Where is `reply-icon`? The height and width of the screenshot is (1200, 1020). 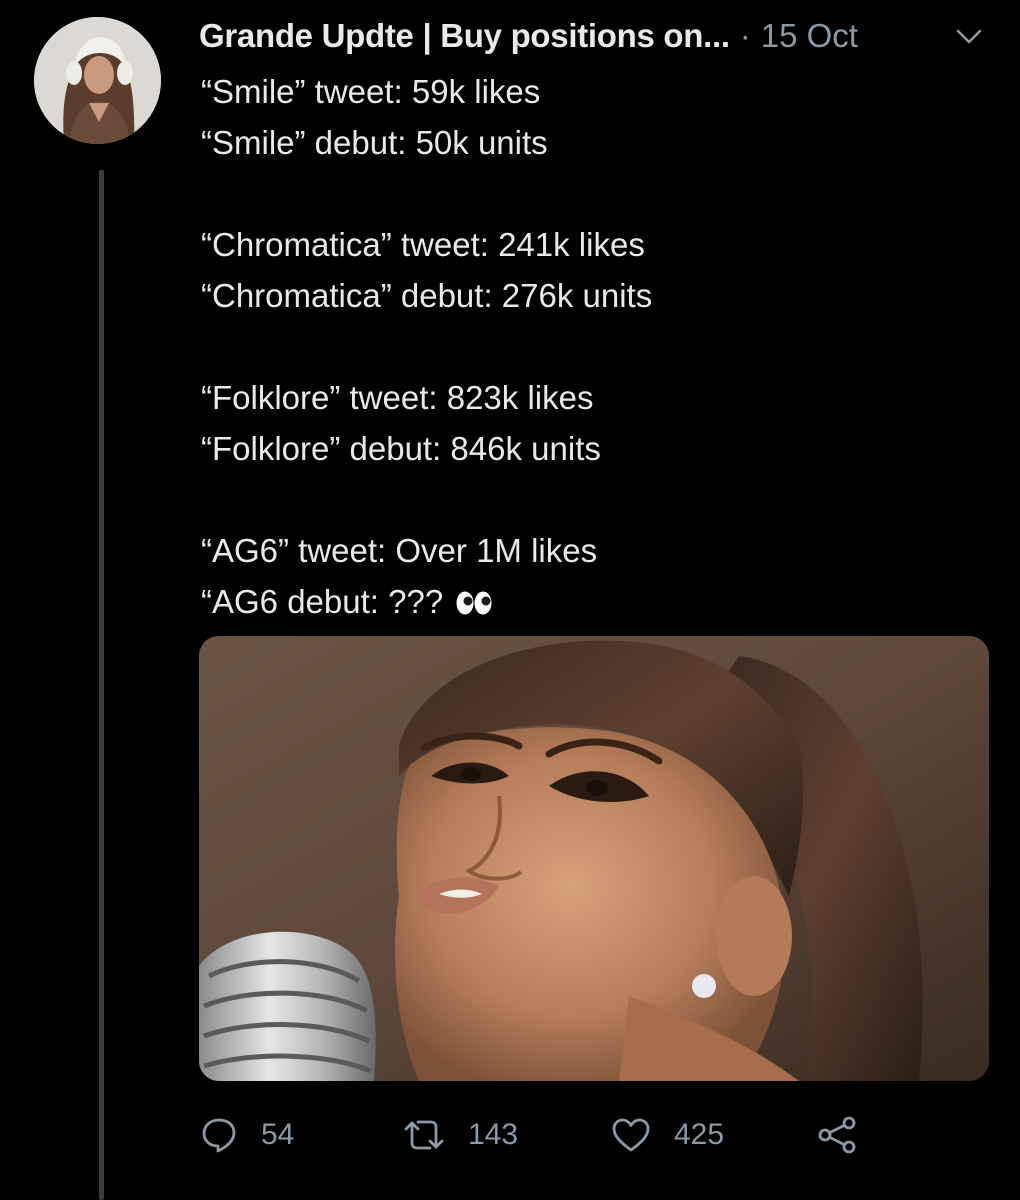
reply-icon is located at coordinates (219, 1135).